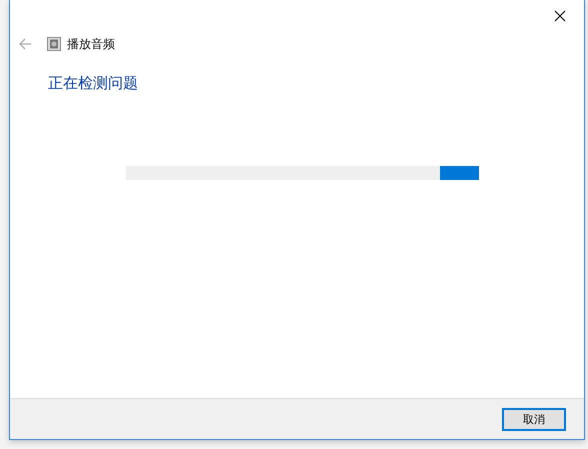  Describe the element at coordinates (560, 16) in the screenshot. I see `close-icon` at that location.